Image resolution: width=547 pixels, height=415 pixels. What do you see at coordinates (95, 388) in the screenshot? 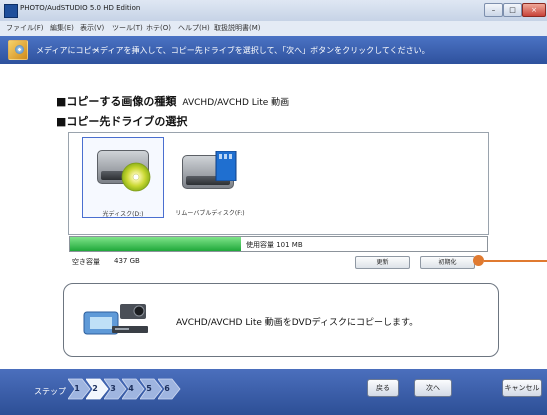
I see `step-2-number: 2` at bounding box center [95, 388].